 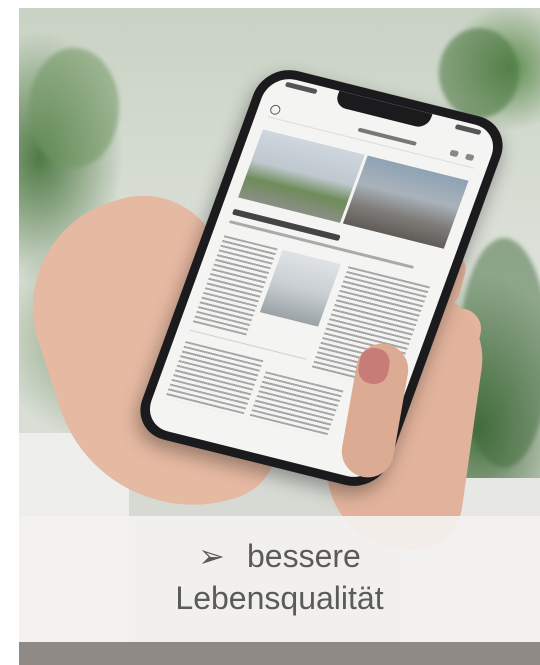 I want to click on caption-line-1: ➢ bessere, so click(x=279, y=556).